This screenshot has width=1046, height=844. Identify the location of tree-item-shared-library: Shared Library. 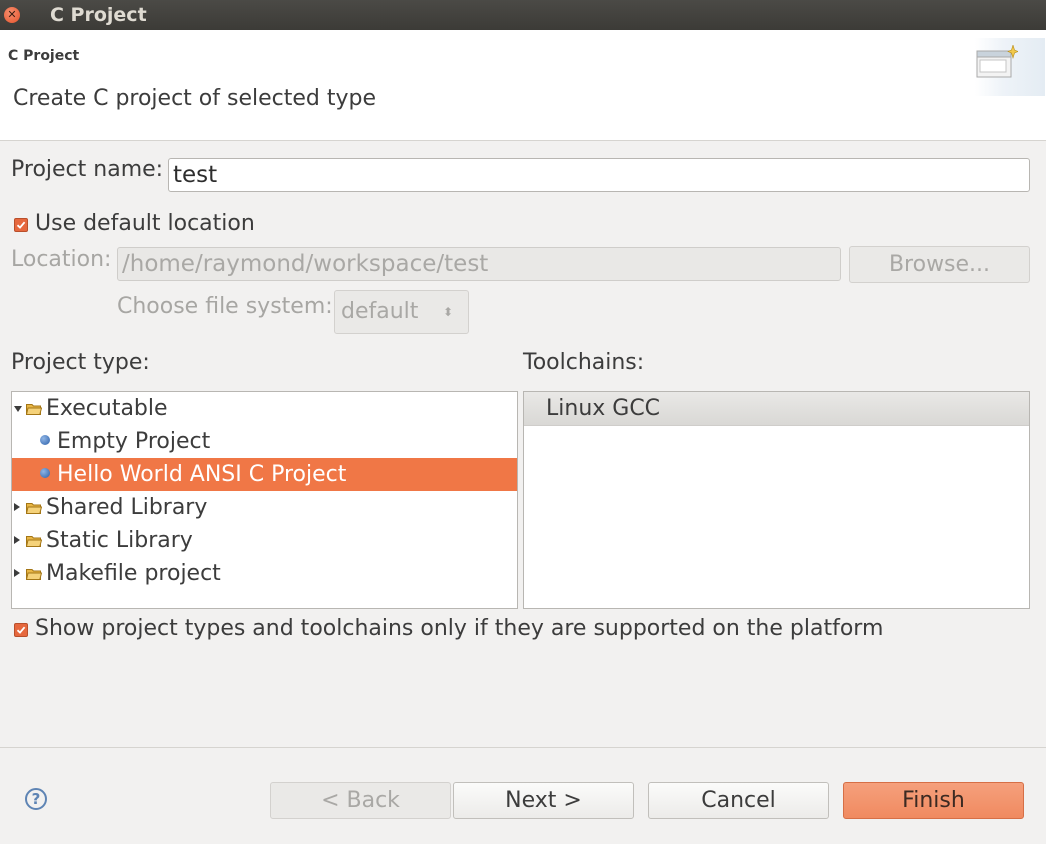
(264, 507).